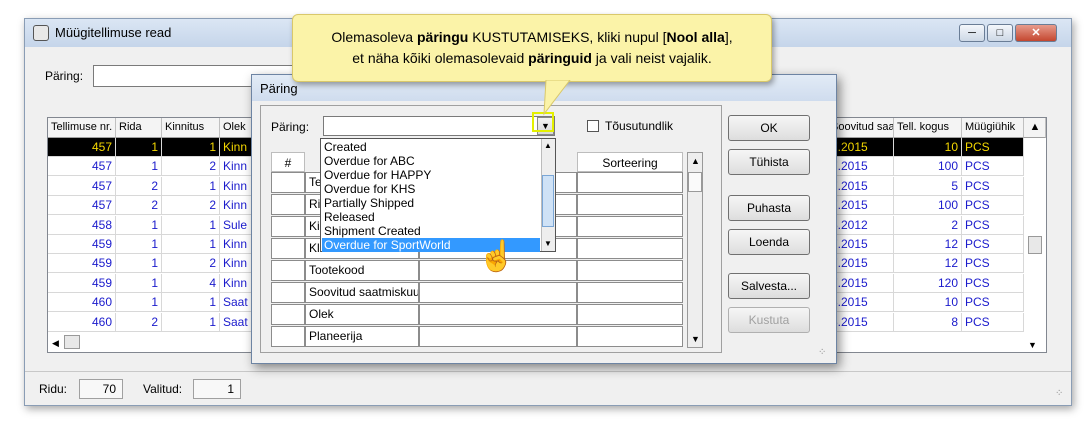  What do you see at coordinates (362, 314) in the screenshot?
I see `grid-field-cell: Olek` at bounding box center [362, 314].